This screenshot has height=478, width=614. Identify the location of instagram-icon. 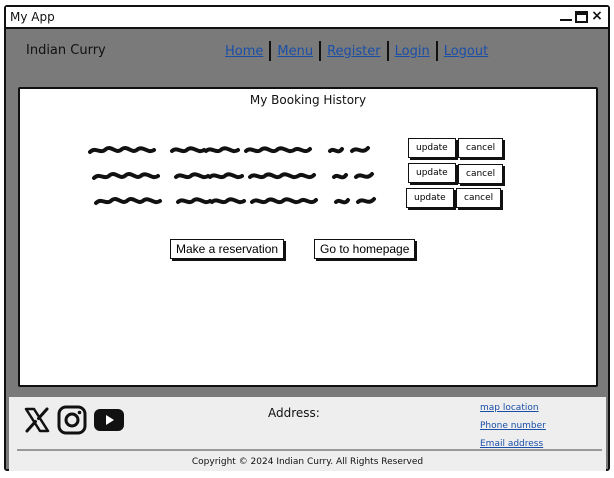
(72, 420).